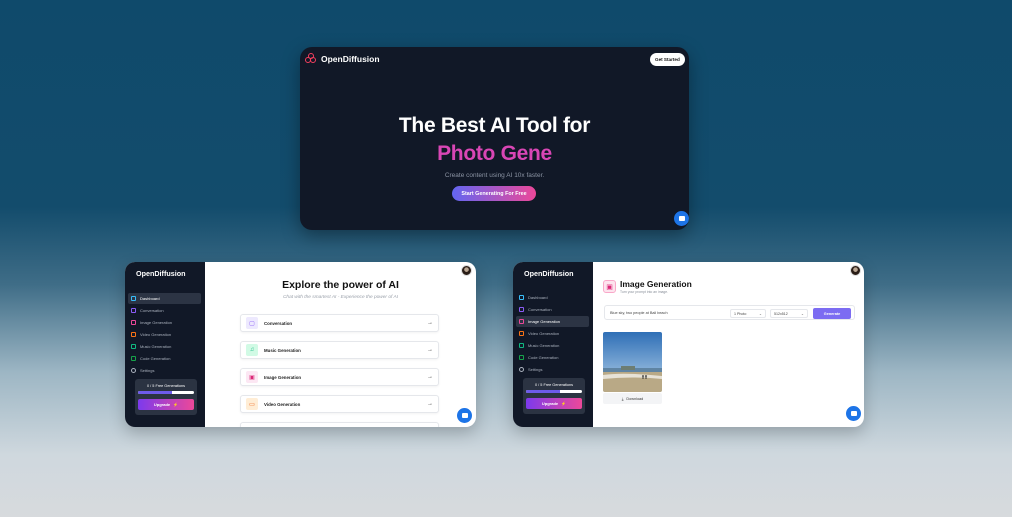 This screenshot has height=517, width=1012. What do you see at coordinates (494, 175) in the screenshot?
I see `hero-subtitle: Create content using AI 10x faster.` at bounding box center [494, 175].